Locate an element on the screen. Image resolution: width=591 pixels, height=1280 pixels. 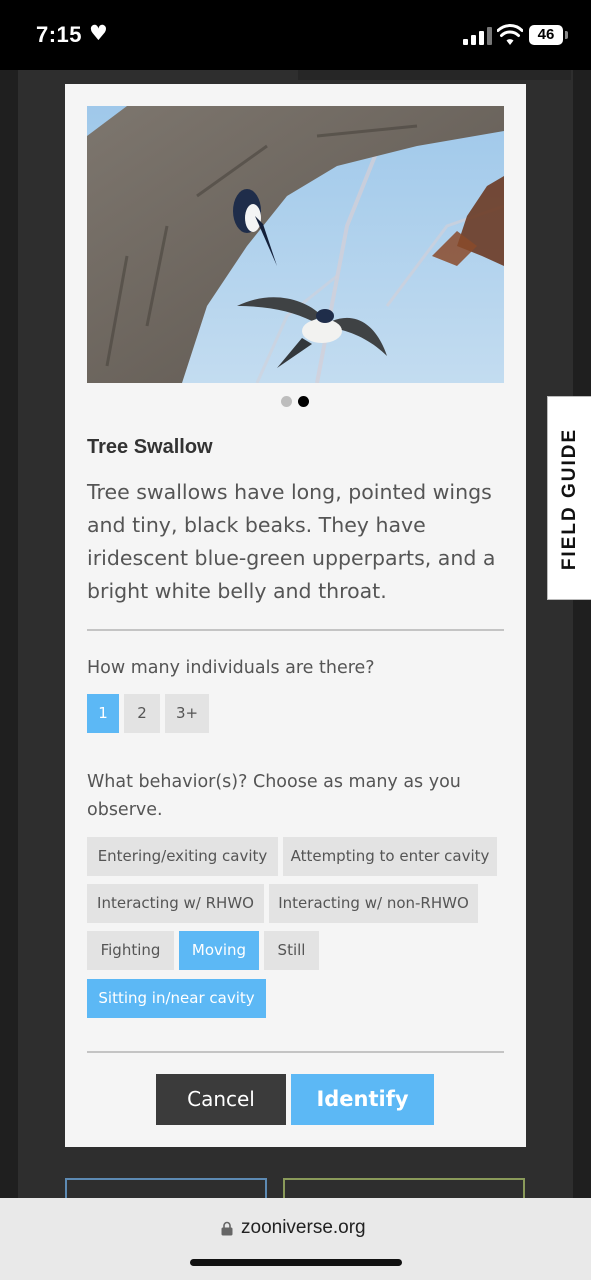
browser-url-bar is located at coordinates (295, 1239).